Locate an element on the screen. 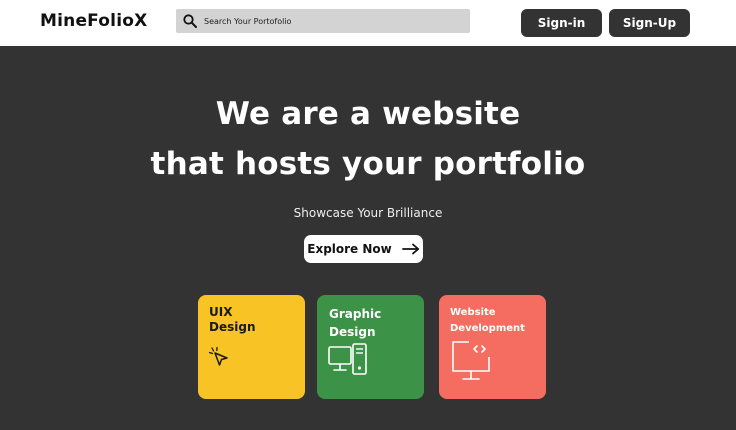 Image resolution: width=736 pixels, height=430 pixels. search-input: Search Your Portofolio is located at coordinates (323, 21).